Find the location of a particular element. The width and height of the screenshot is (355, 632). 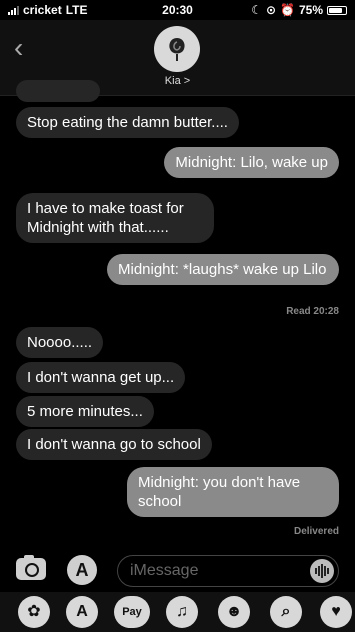

camera-icon is located at coordinates (31, 567).